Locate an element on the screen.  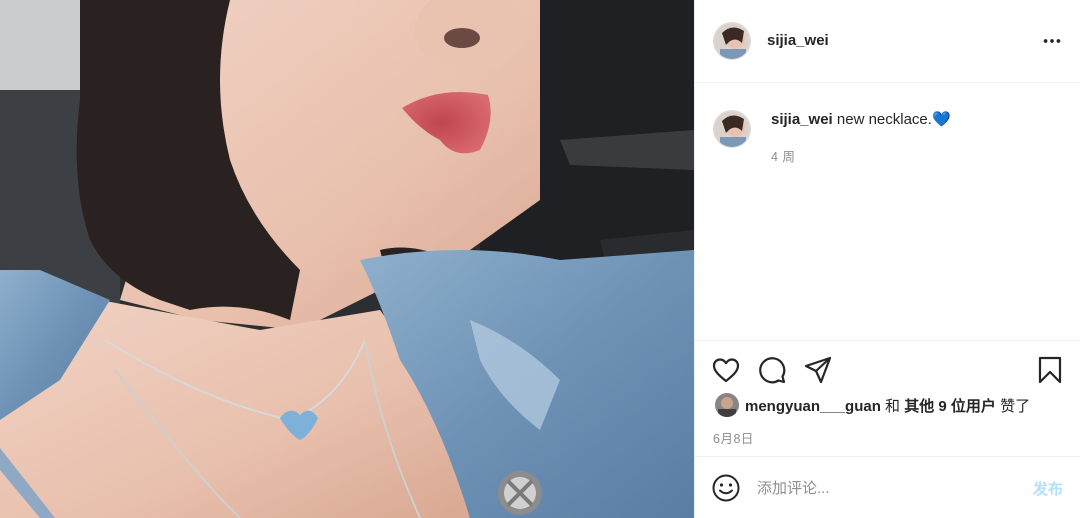
author-avatar is located at coordinates (732, 41).